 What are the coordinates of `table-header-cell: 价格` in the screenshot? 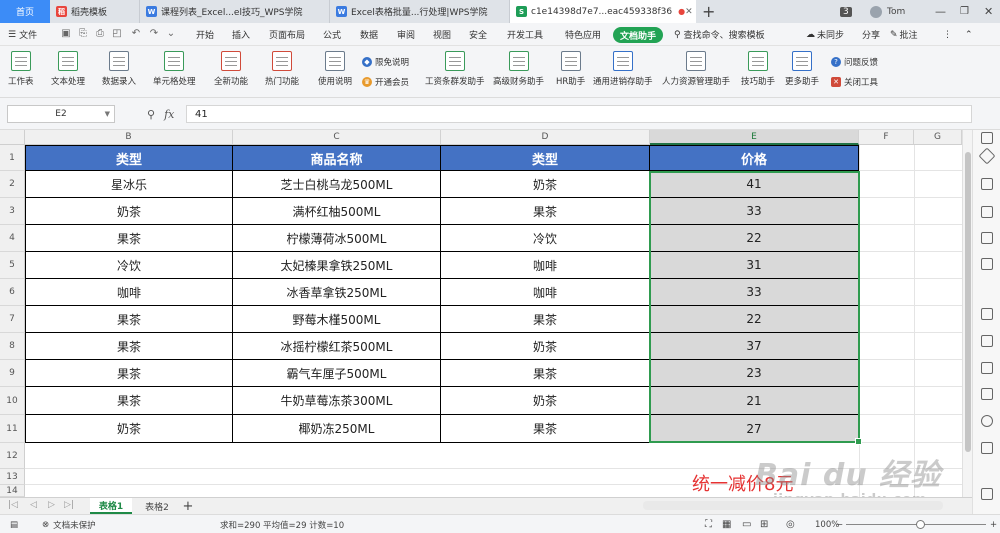 It's located at (754, 158).